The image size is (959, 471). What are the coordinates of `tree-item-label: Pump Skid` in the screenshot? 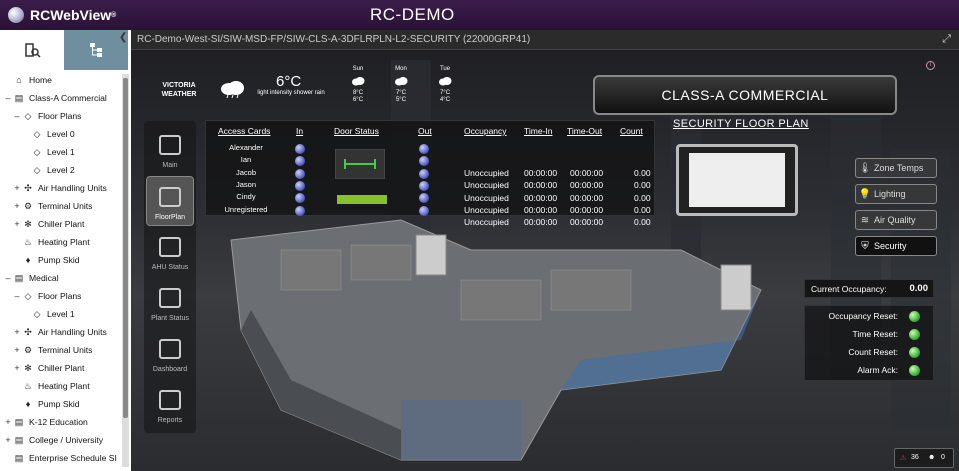 It's located at (59, 404).